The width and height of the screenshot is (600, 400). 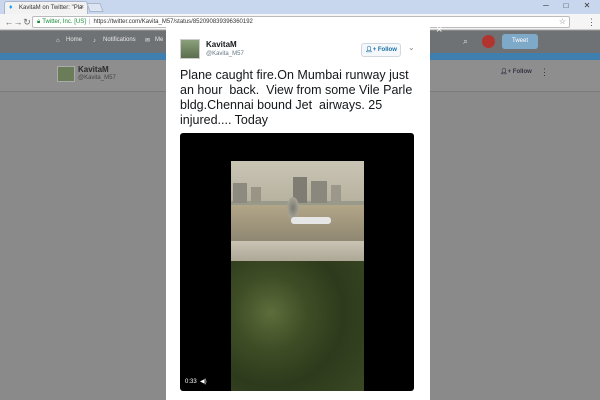 What do you see at coordinates (97, 78) in the screenshot?
I see `profile-handle: @Kavita_M57` at bounding box center [97, 78].